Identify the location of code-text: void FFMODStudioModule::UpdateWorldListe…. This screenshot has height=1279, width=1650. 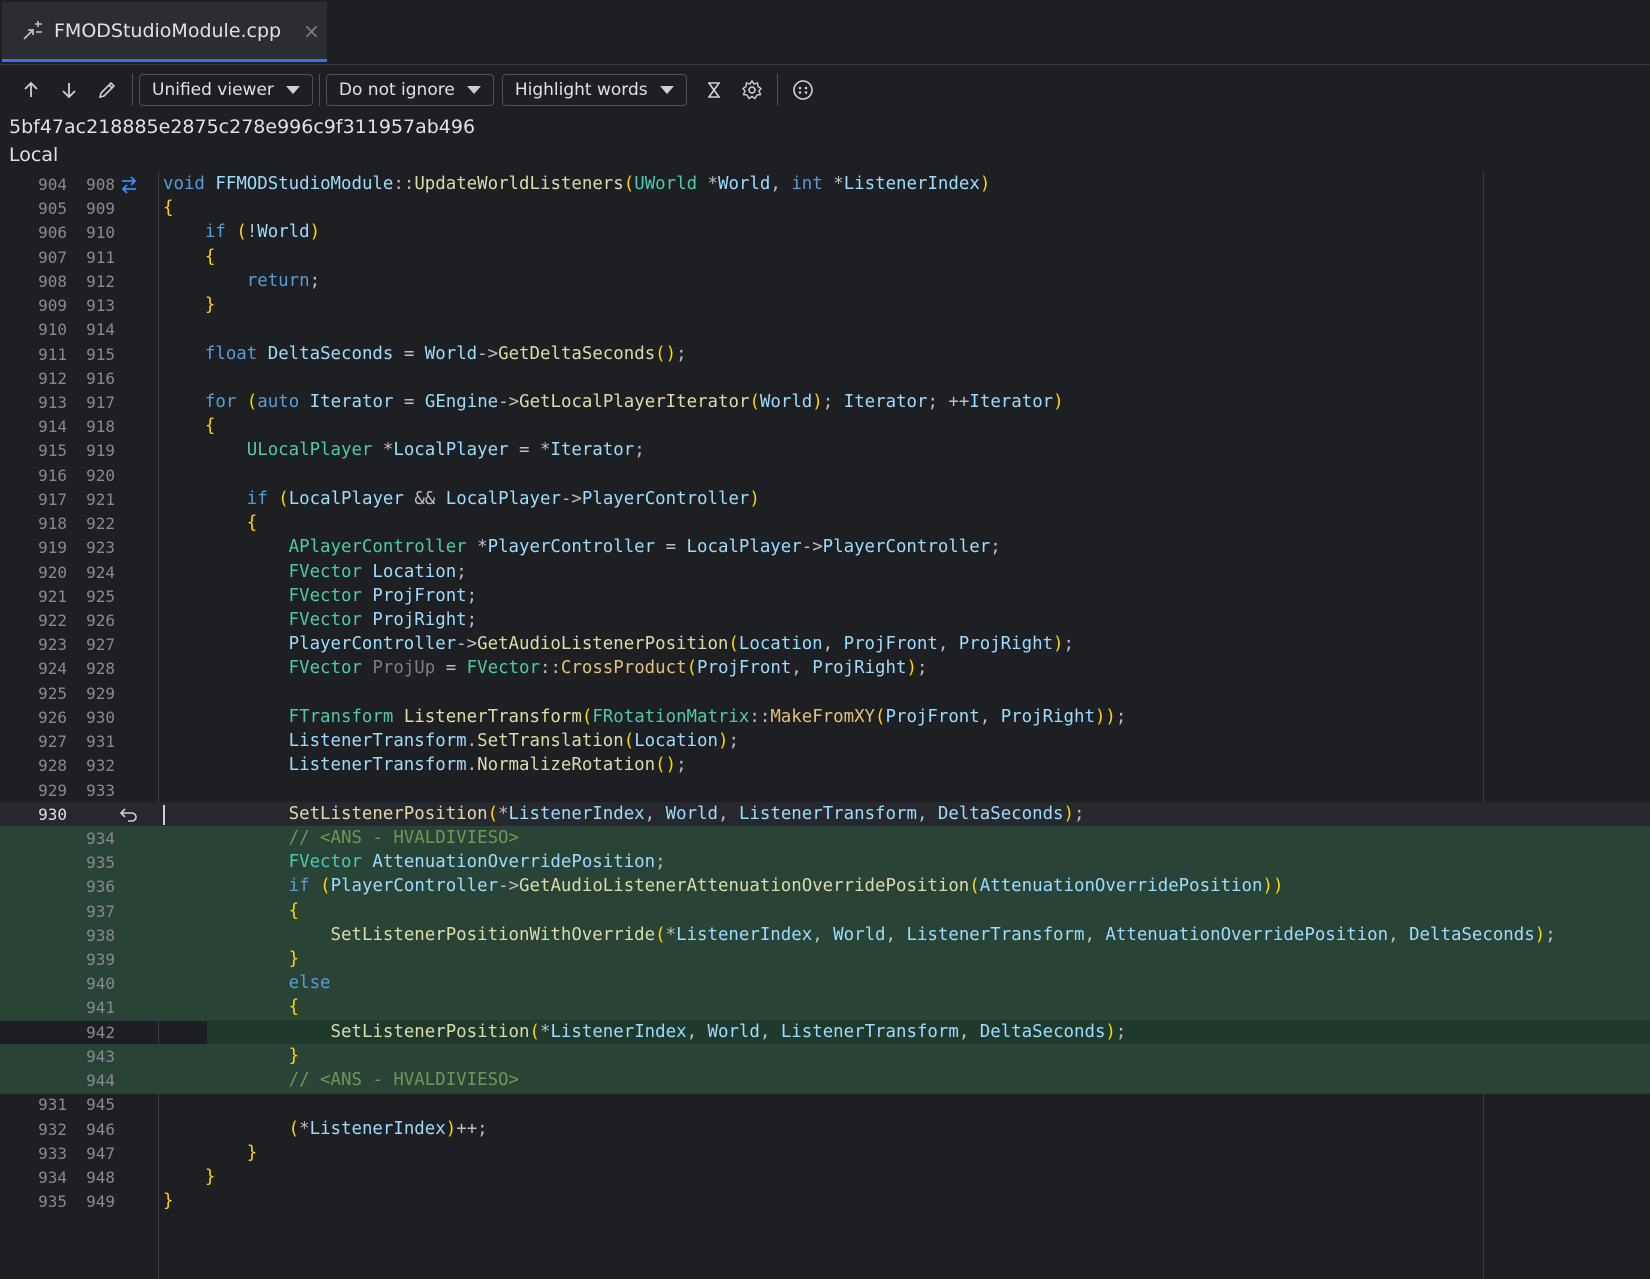
(577, 184).